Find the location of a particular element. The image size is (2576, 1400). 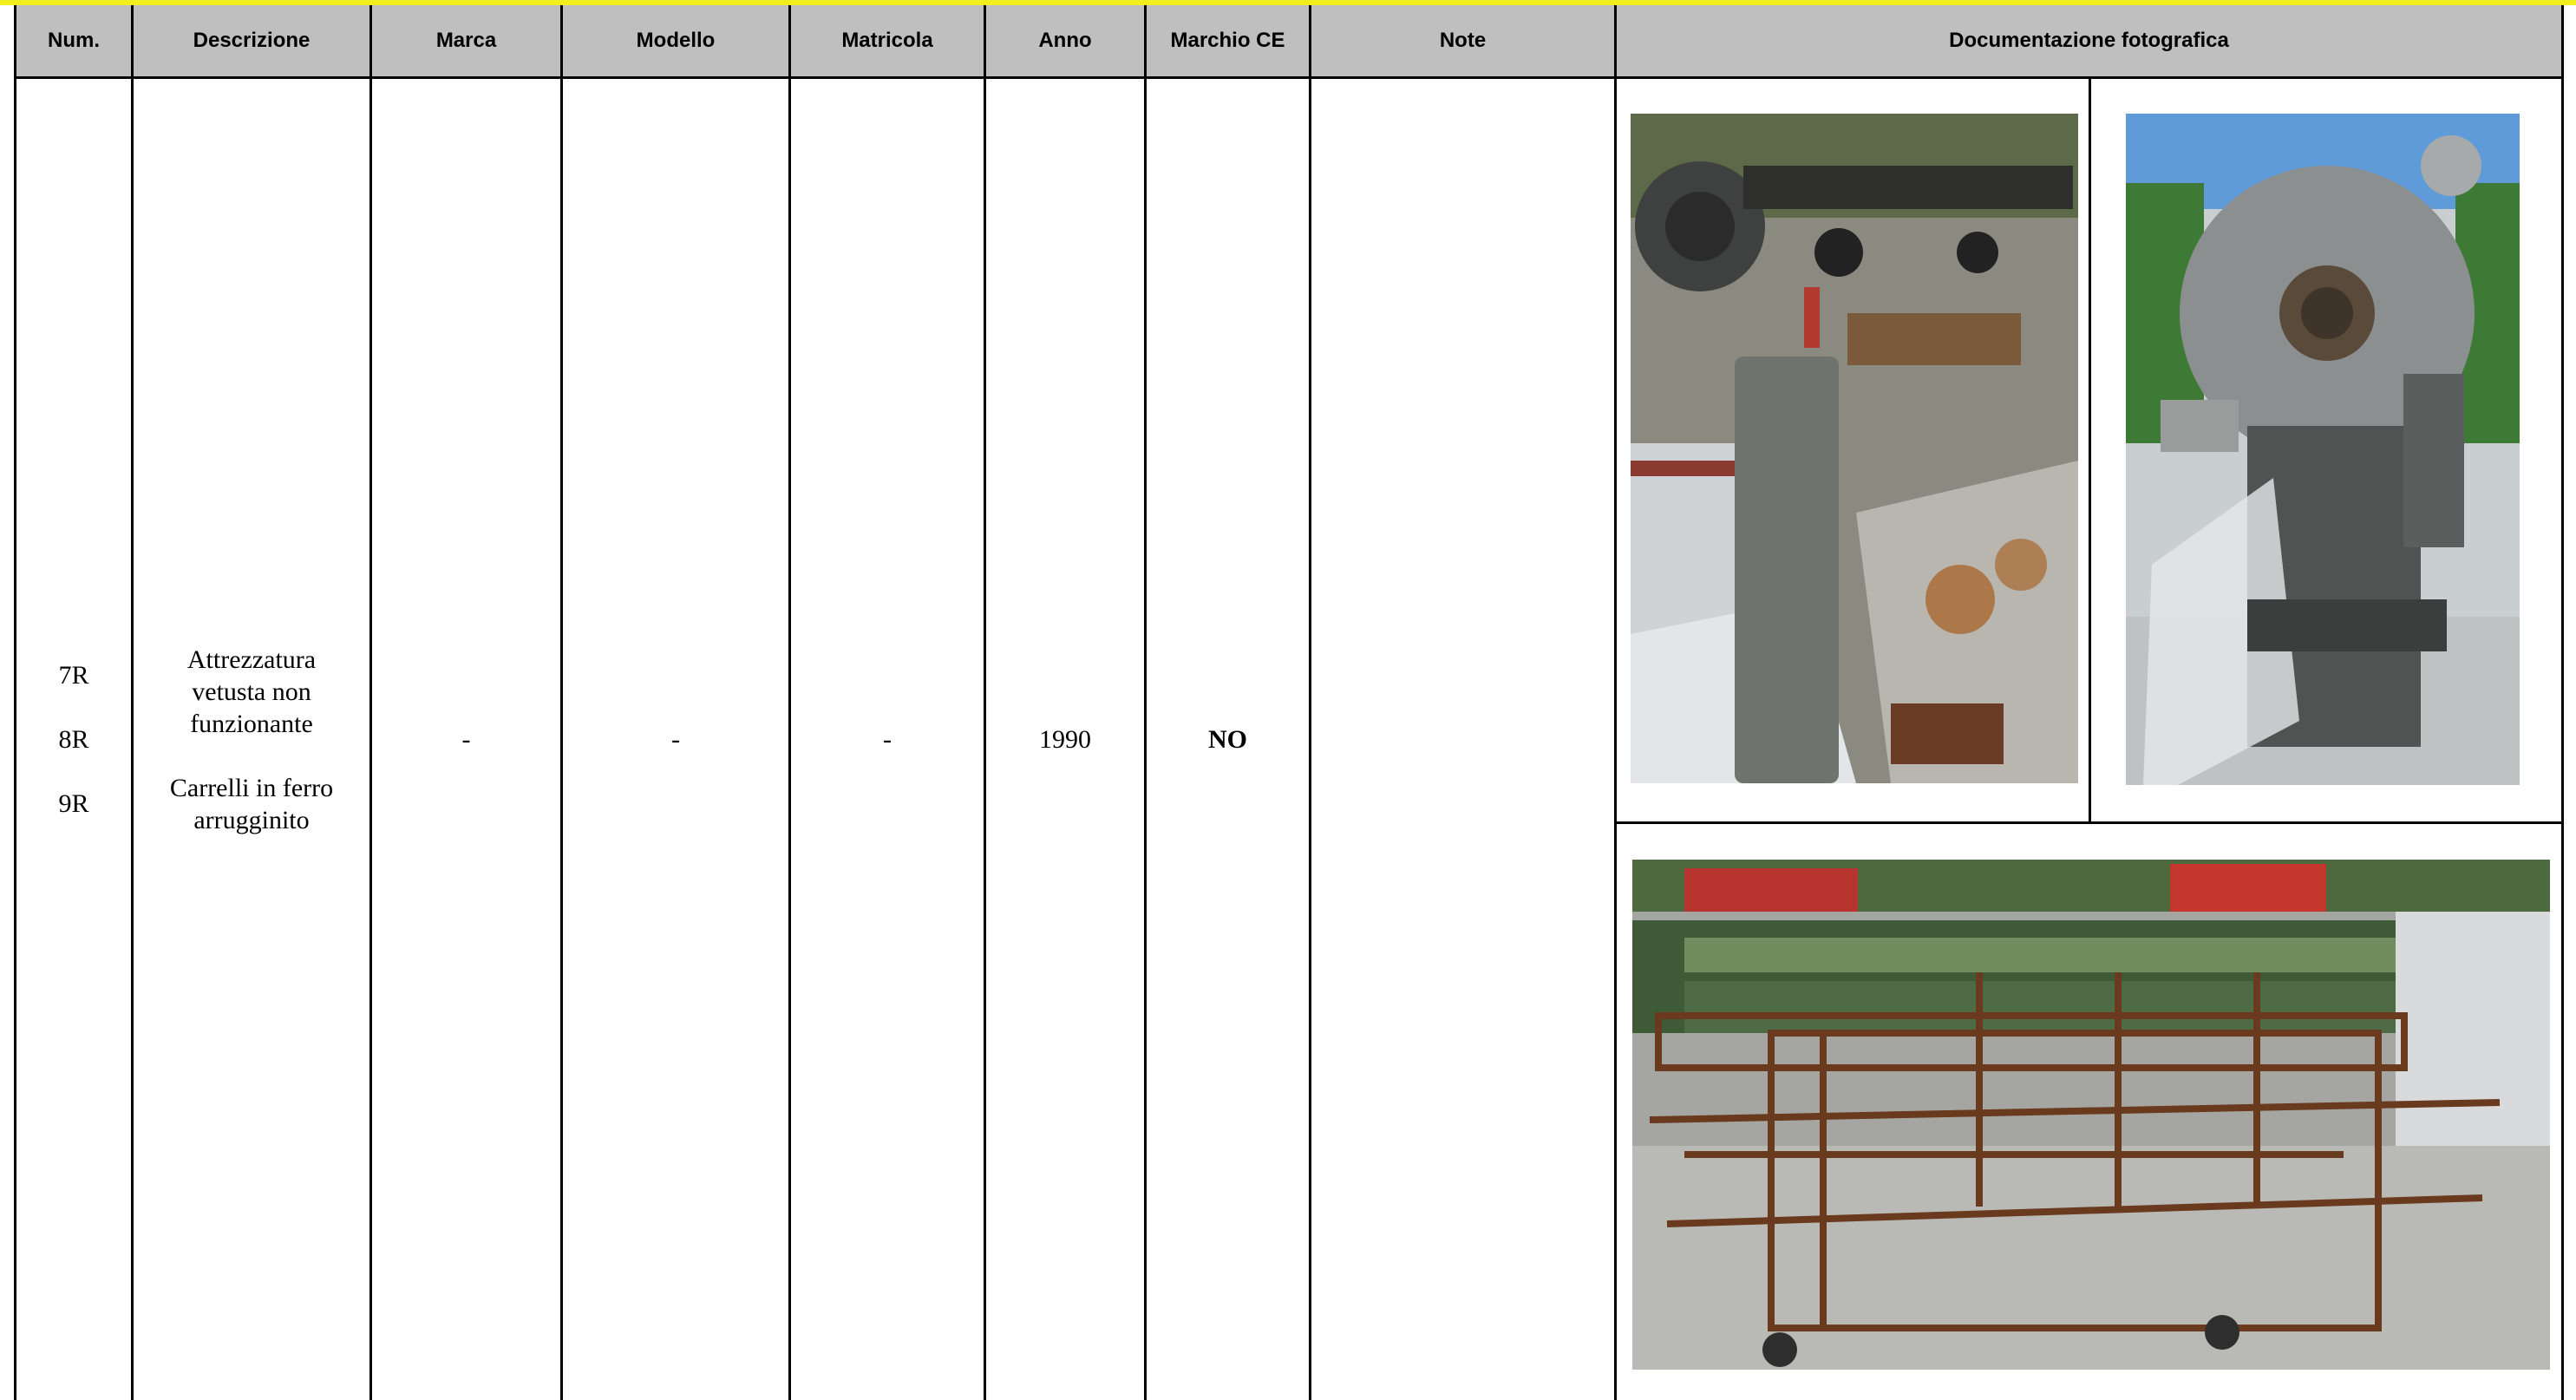

cell-num: 7R 8R 9R is located at coordinates (75, 739).